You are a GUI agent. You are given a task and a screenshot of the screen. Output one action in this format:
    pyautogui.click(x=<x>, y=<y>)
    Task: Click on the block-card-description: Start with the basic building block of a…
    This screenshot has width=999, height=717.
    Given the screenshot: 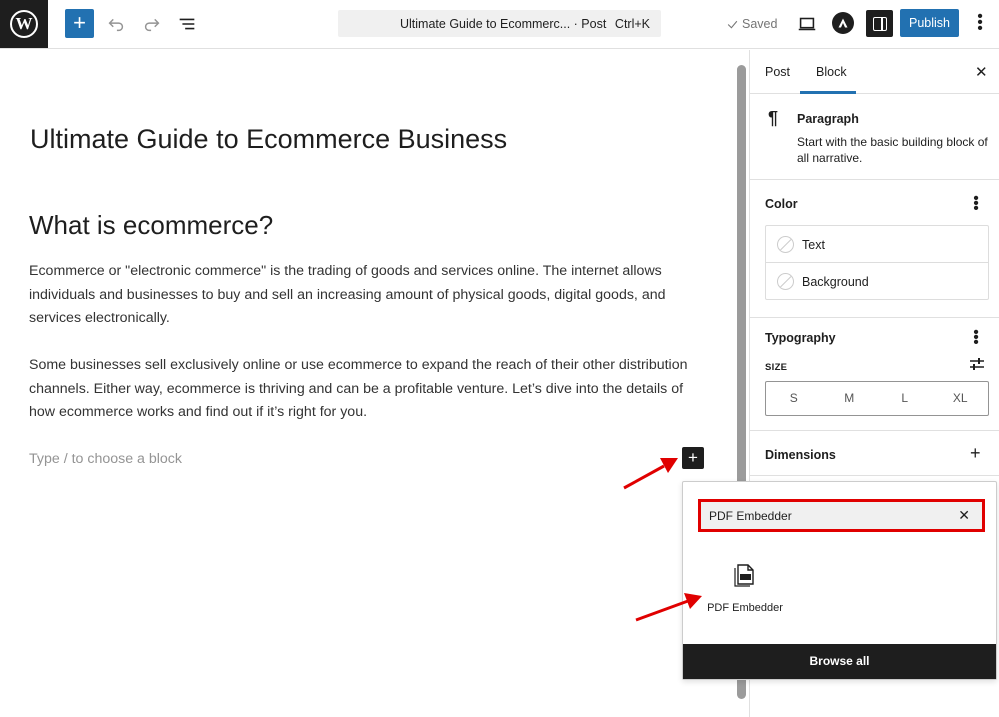 What is the action you would take?
    pyautogui.click(x=892, y=150)
    